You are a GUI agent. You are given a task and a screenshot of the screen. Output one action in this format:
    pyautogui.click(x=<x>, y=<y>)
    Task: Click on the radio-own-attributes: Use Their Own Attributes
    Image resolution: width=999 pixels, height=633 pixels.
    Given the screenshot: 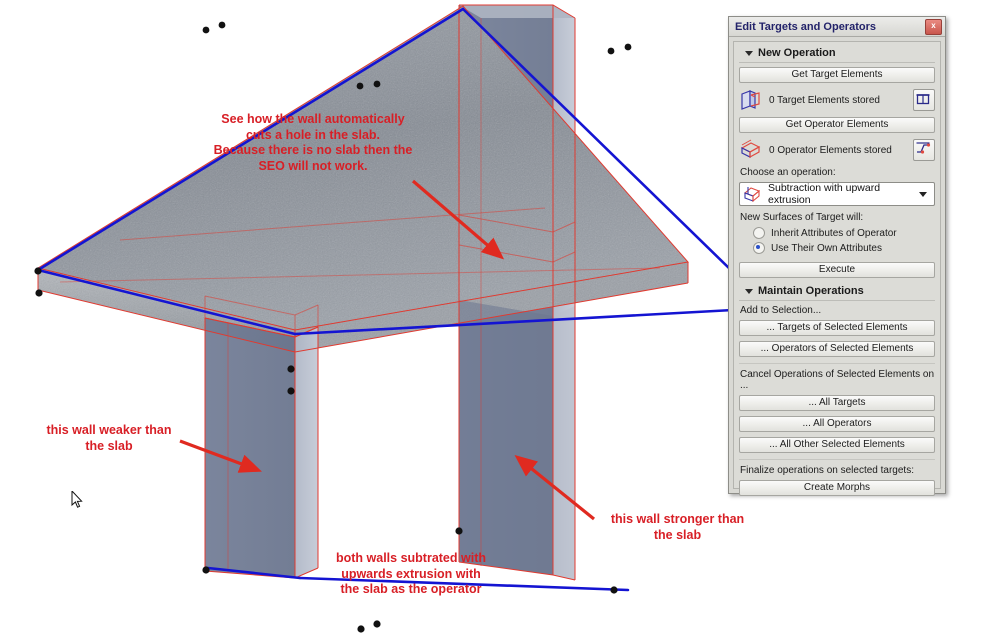 What is the action you would take?
    pyautogui.click(x=844, y=248)
    